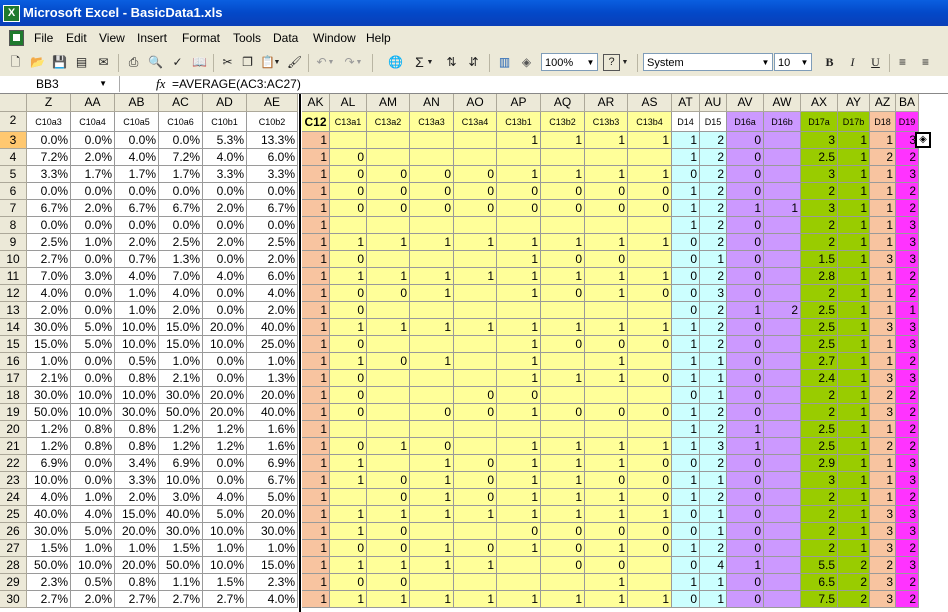 The image size is (948, 612). What do you see at coordinates (181, 276) in the screenshot?
I see `table-cell: 7.0%` at bounding box center [181, 276].